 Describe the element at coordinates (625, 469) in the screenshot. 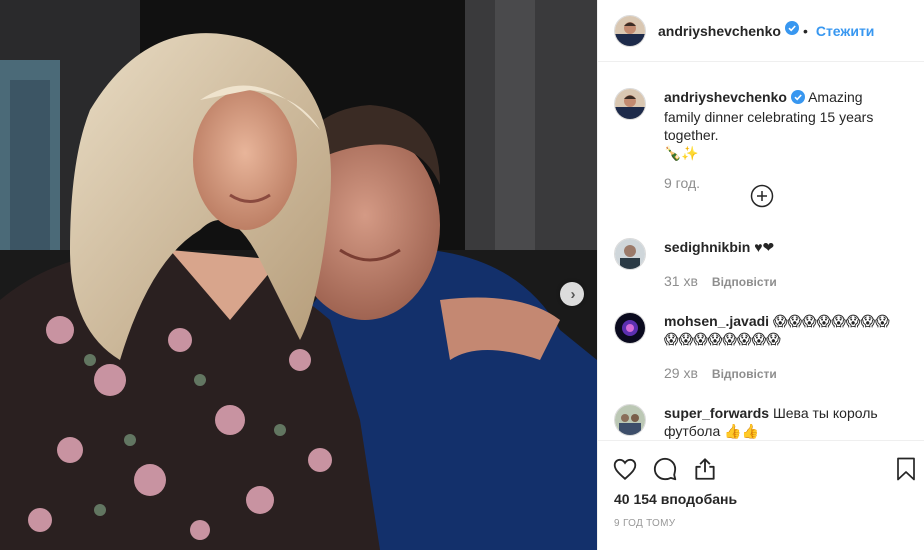

I see `heart-icon` at that location.